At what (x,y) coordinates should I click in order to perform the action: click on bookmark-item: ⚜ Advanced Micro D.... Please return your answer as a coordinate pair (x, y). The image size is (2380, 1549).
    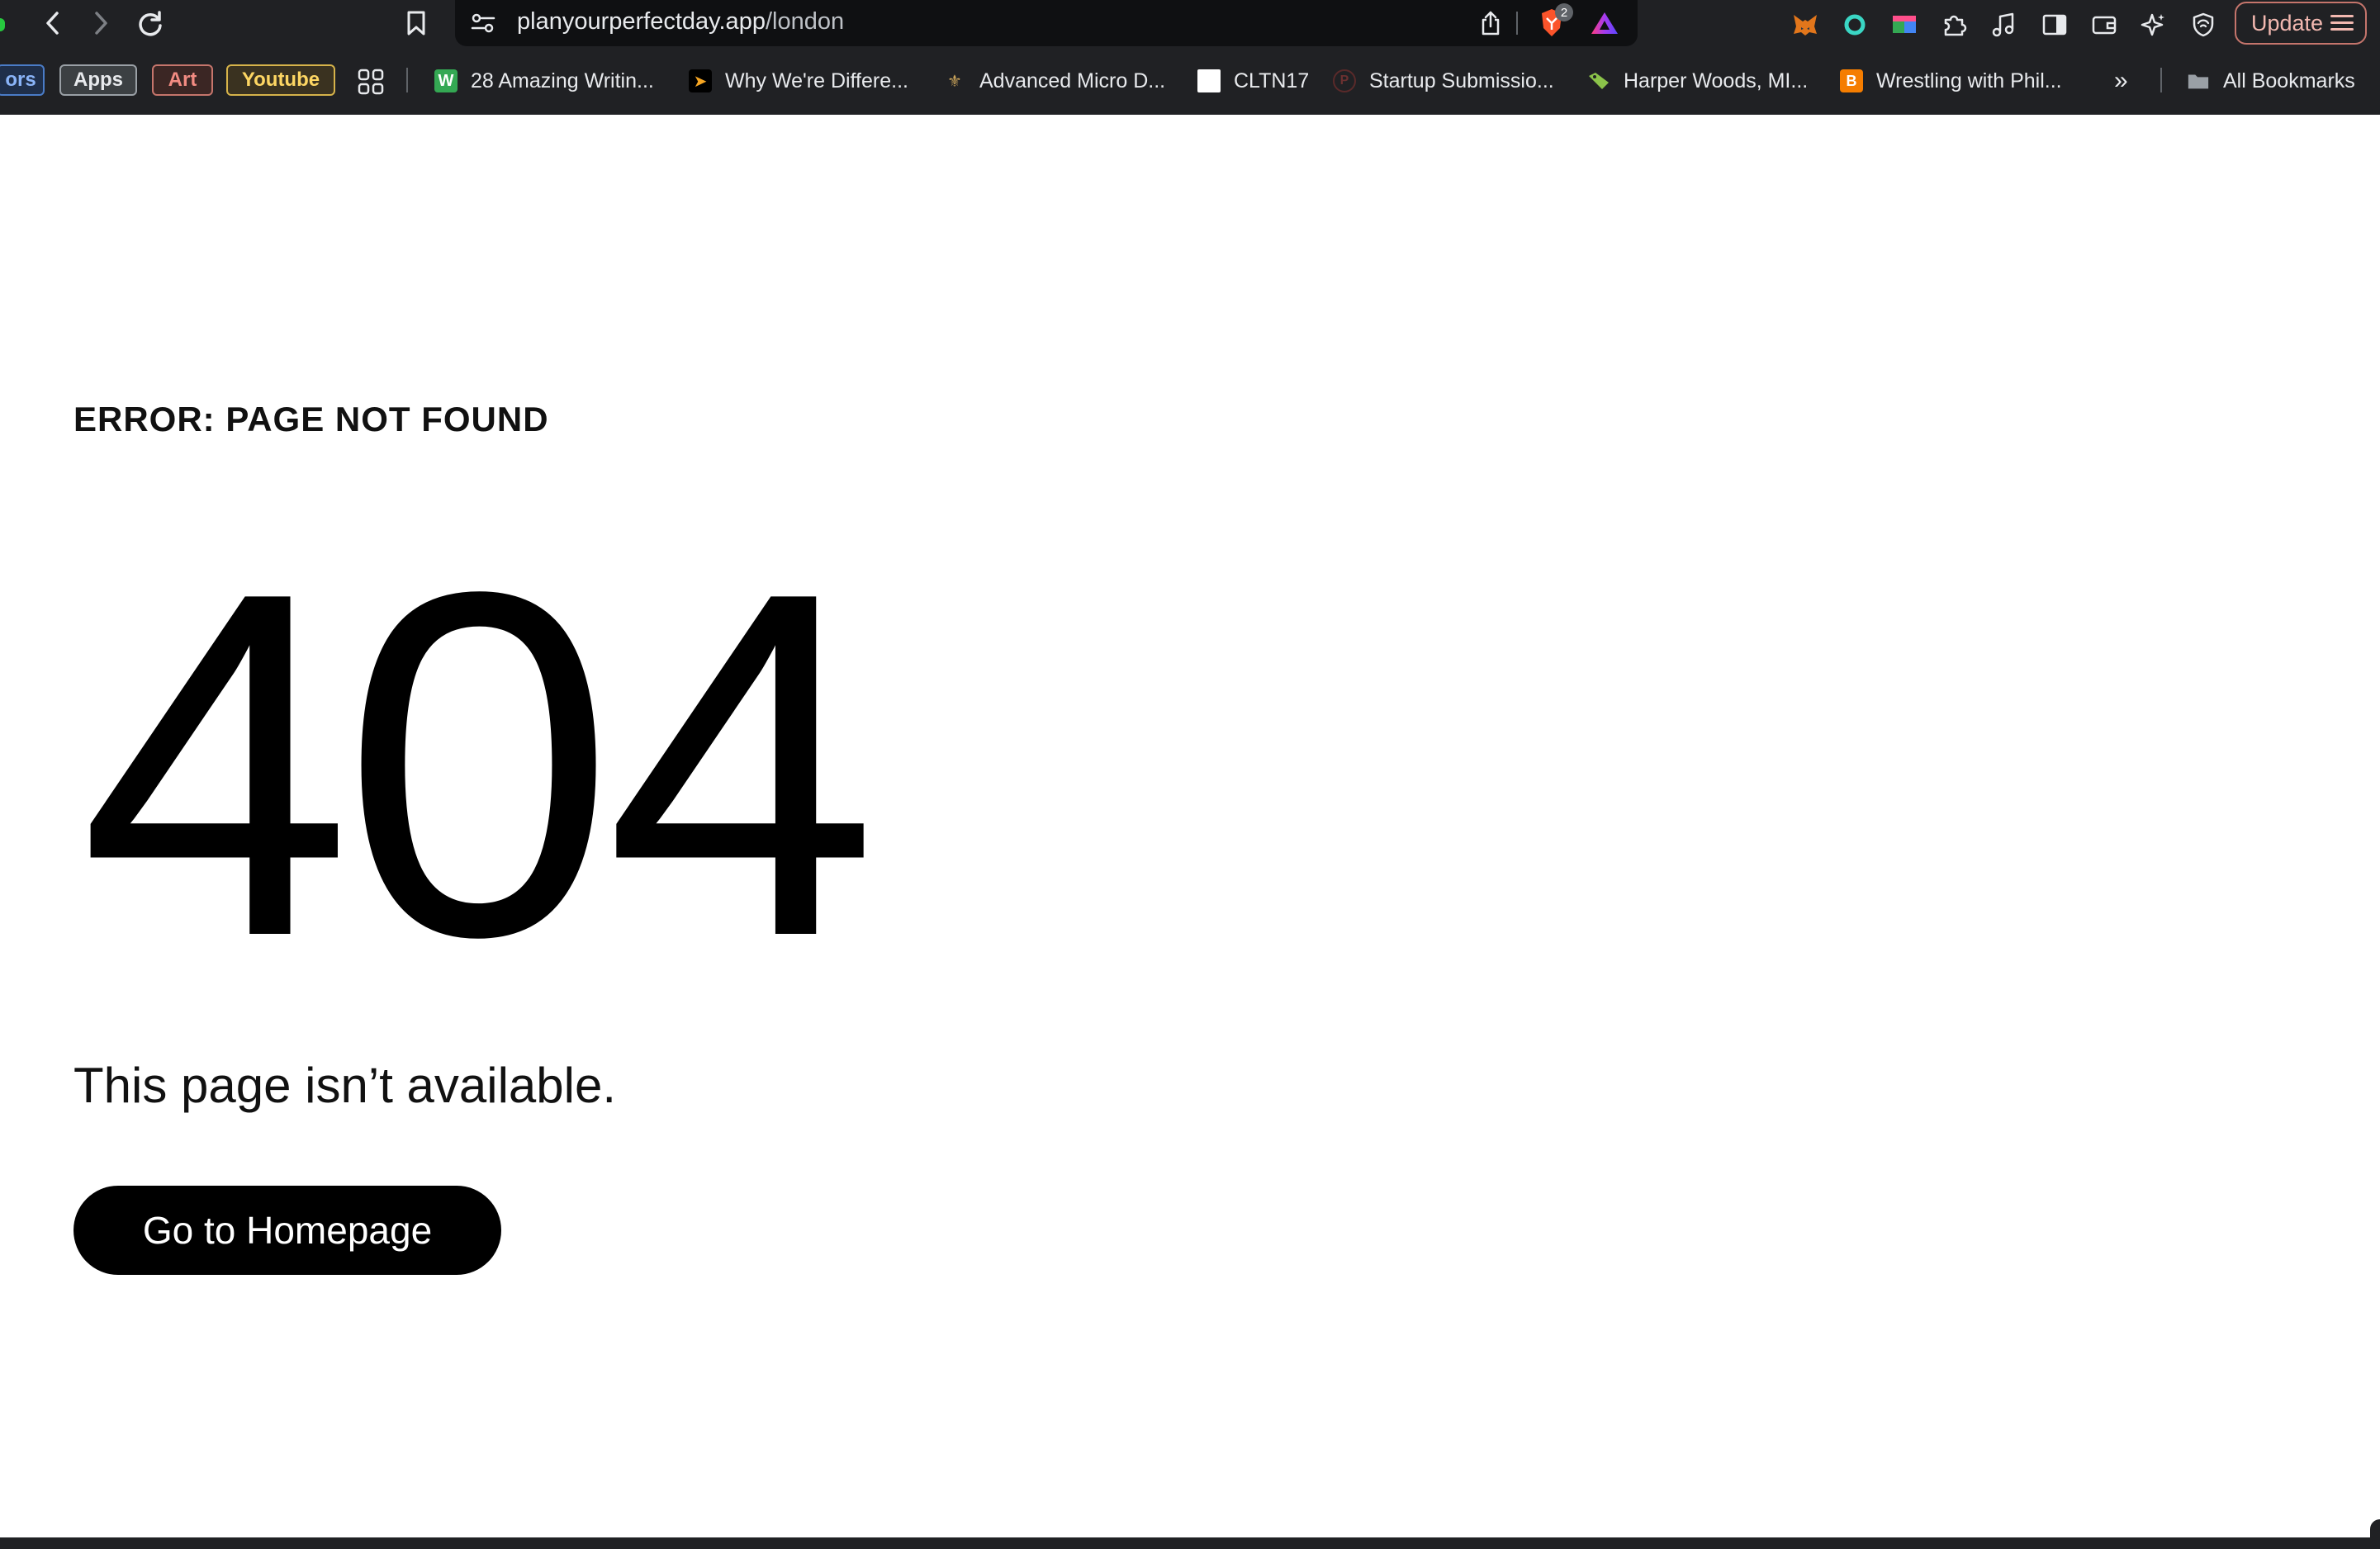
    Looking at the image, I should click on (1054, 81).